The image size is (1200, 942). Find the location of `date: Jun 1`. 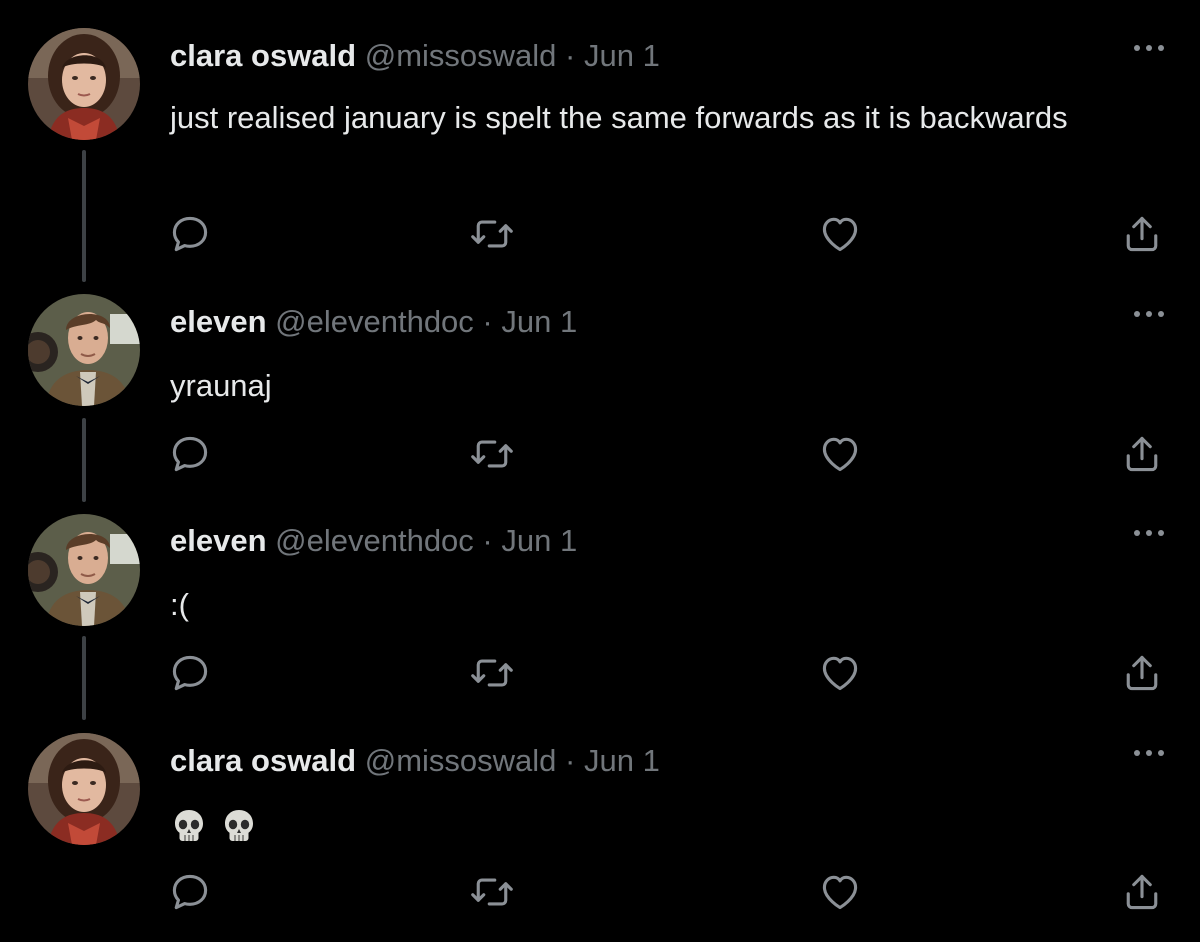

date: Jun 1 is located at coordinates (622, 760).